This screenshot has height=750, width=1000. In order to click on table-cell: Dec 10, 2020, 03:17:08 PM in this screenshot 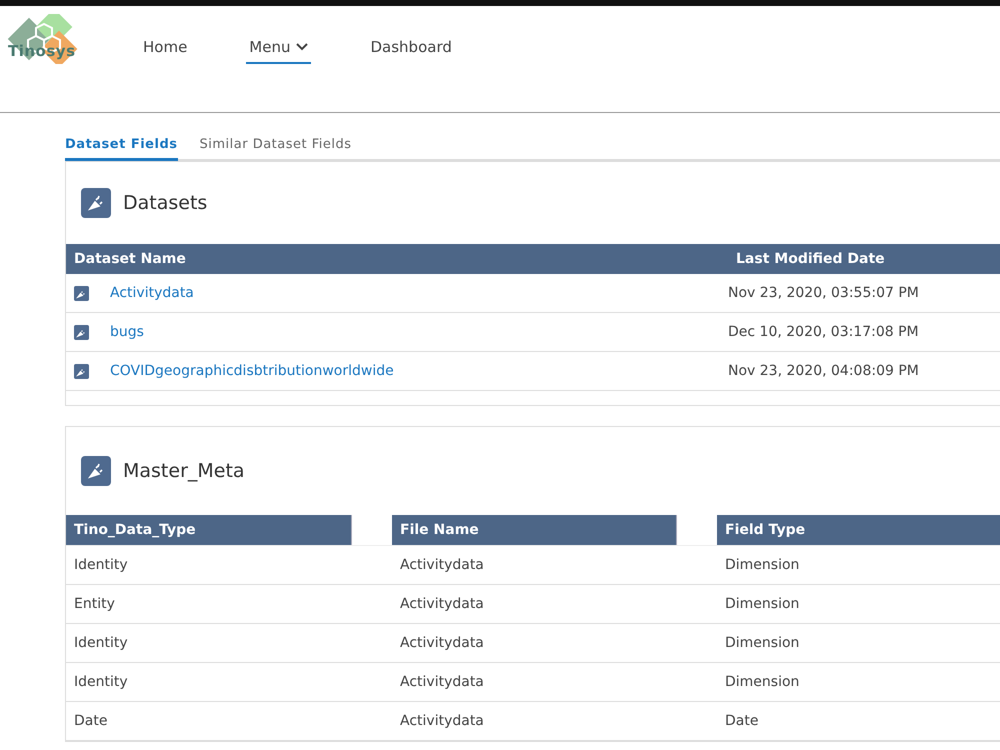, I will do `click(823, 332)`.